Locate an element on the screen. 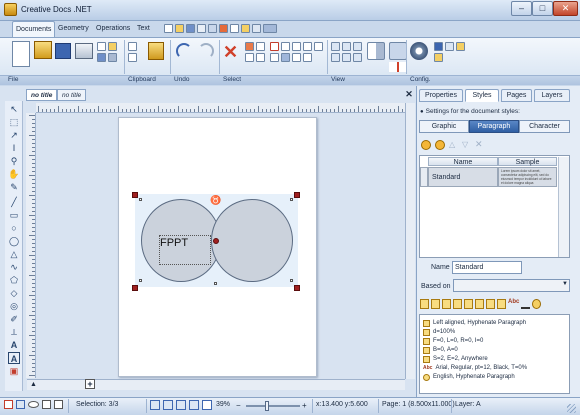 Image resolution: width=580 pixels, height=415 pixels. tabs-icon is located at coordinates (479, 304).